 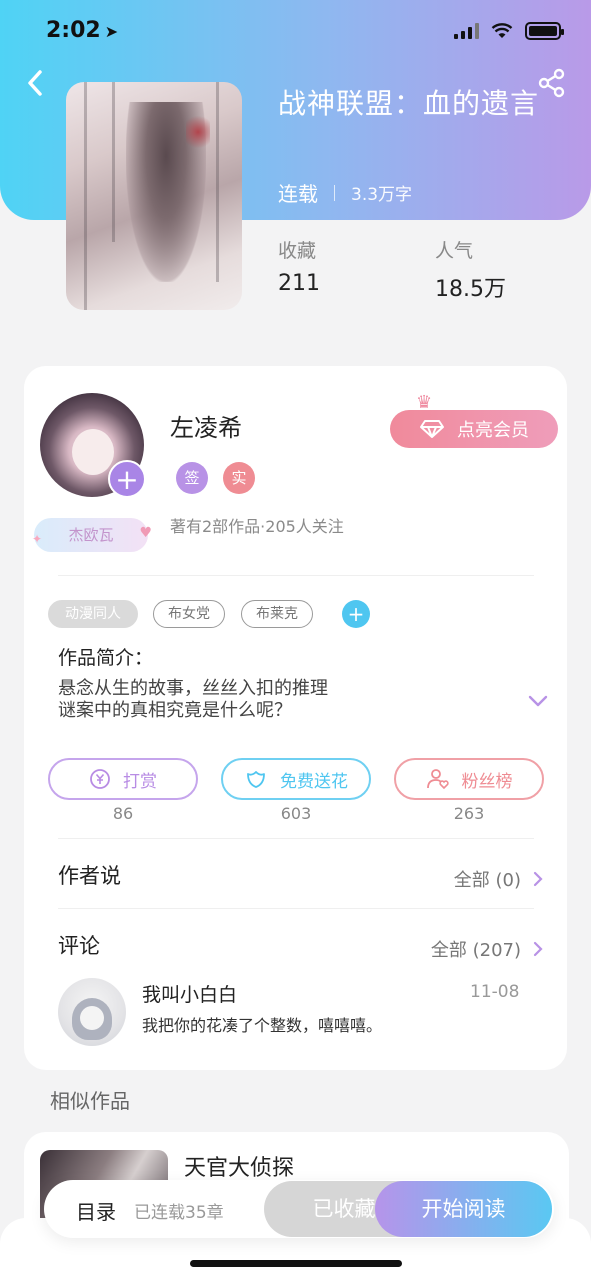 What do you see at coordinates (432, 429) in the screenshot?
I see `diamond-icon` at bounding box center [432, 429].